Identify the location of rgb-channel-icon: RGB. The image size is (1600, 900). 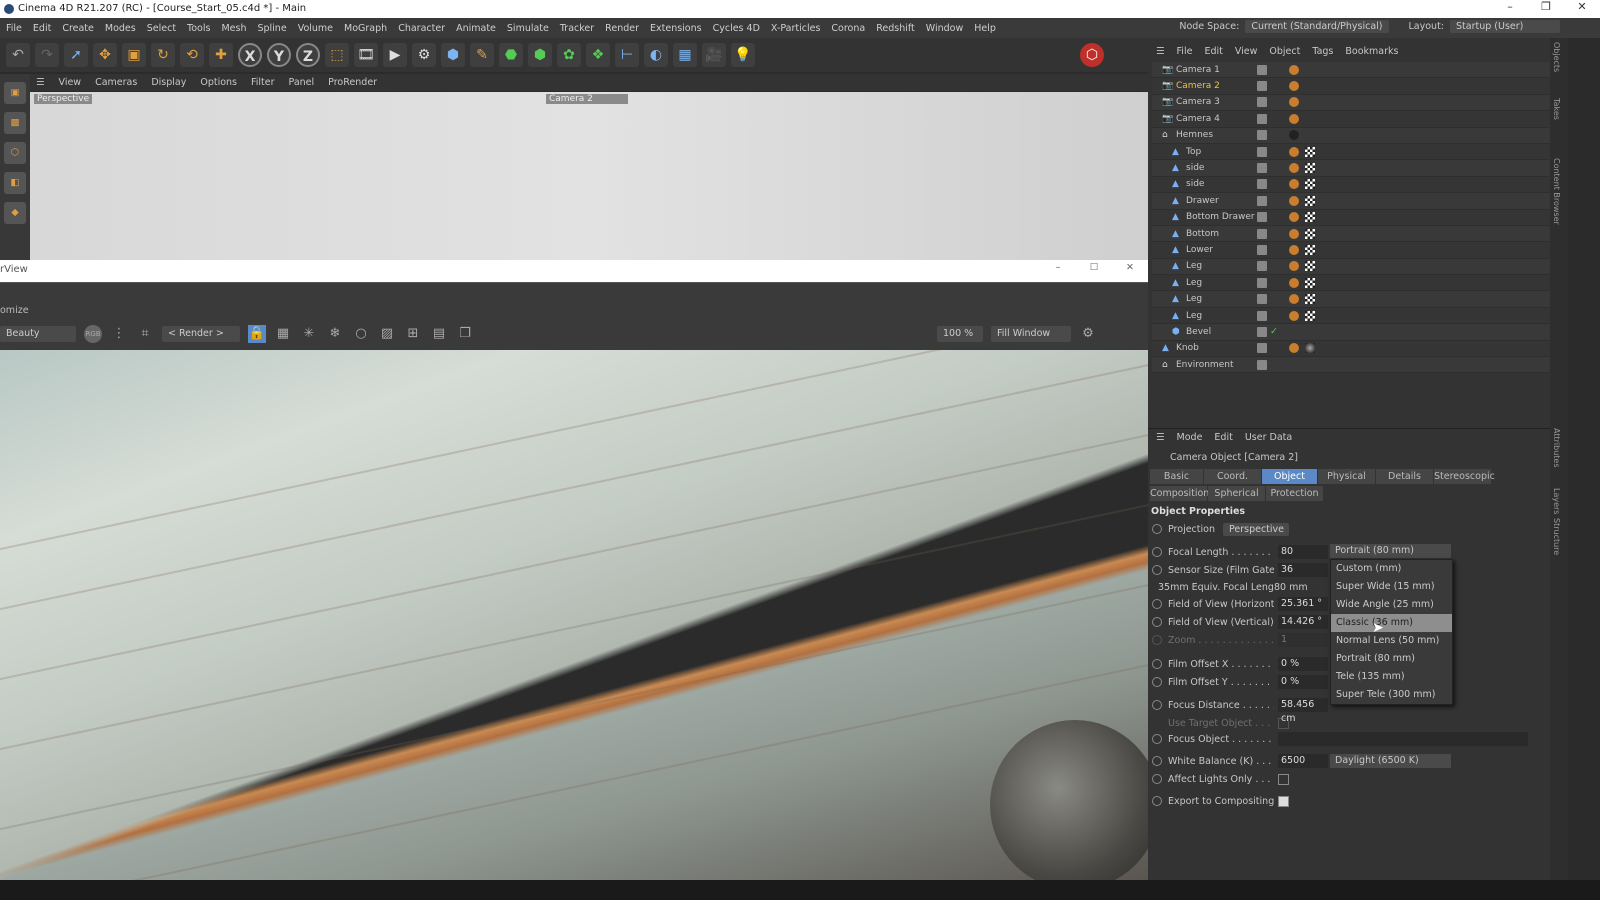
(93, 334).